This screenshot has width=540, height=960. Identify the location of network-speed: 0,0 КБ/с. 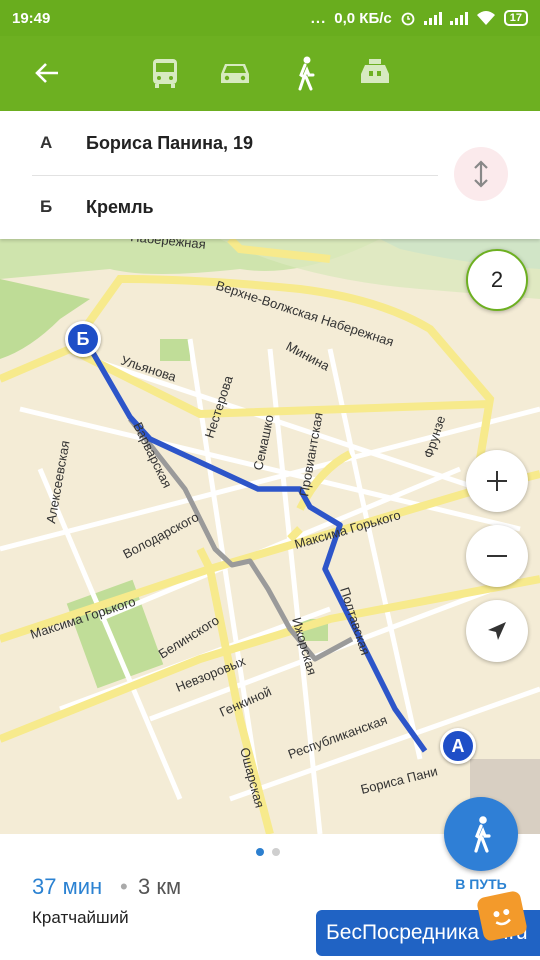
(363, 18).